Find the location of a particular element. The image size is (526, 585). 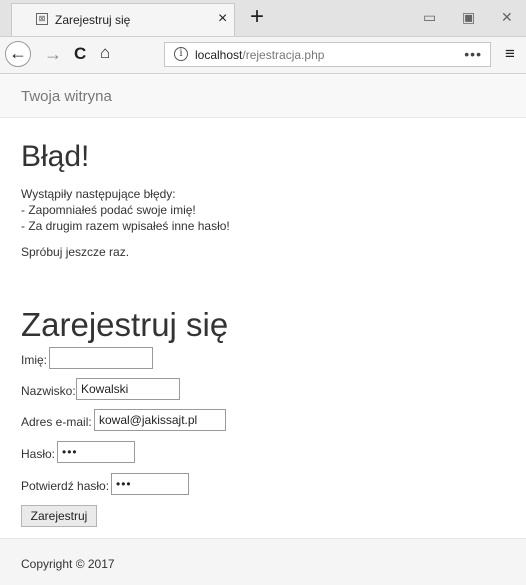

url-path: /rejestracja.php is located at coordinates (283, 55).